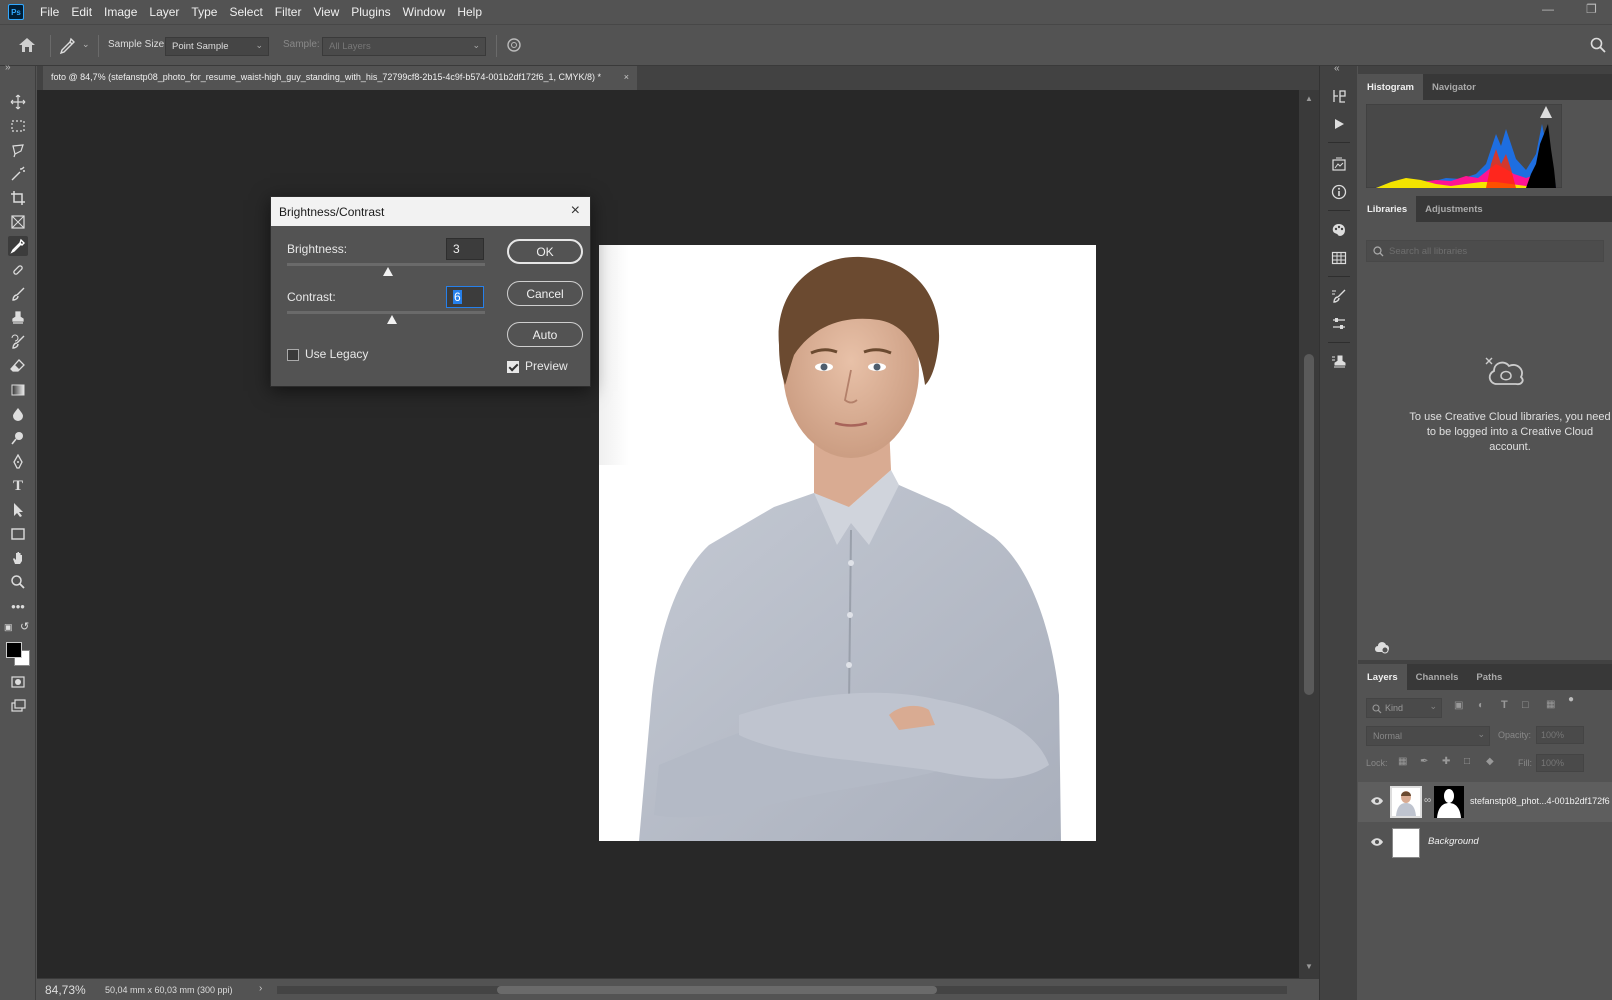 This screenshot has height=1000, width=1612. I want to click on tab-histogram: Histogram, so click(1390, 87).